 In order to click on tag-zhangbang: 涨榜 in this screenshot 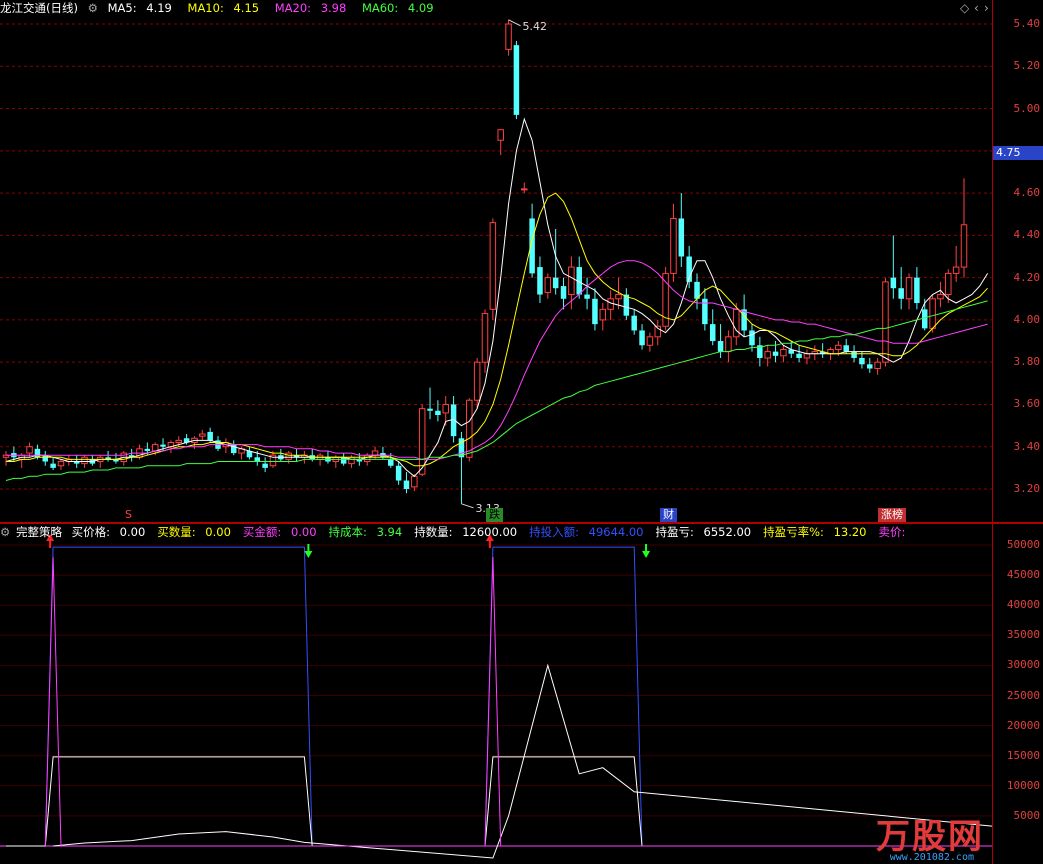, I will do `click(892, 515)`.